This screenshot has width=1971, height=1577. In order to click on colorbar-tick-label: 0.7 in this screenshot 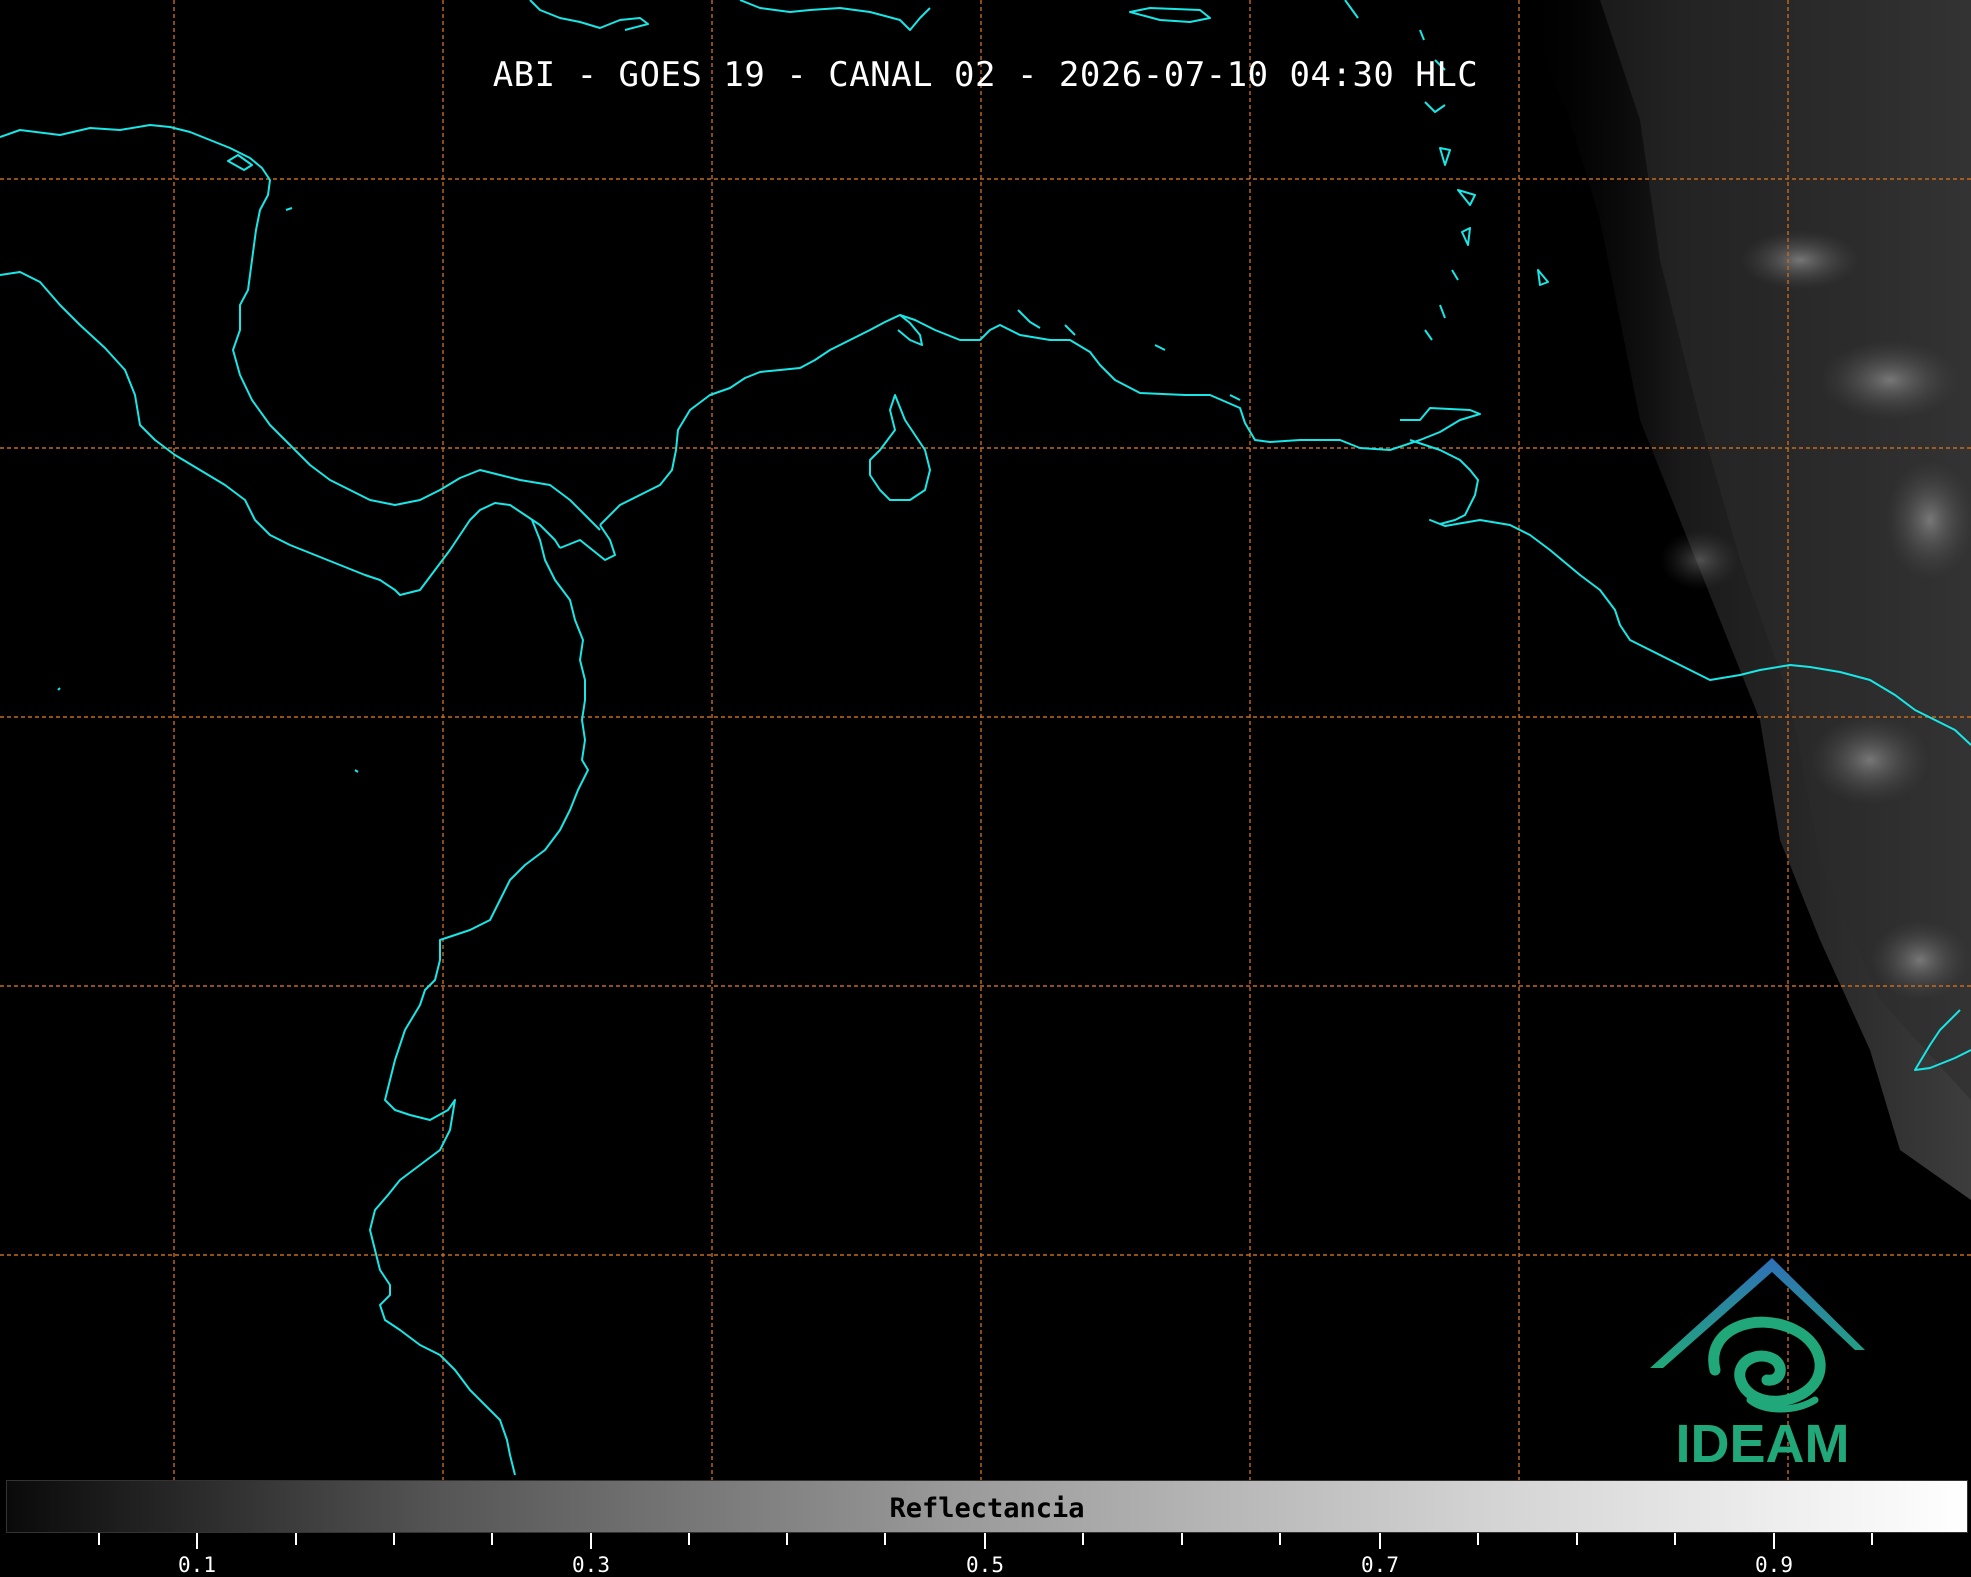, I will do `click(1380, 1565)`.